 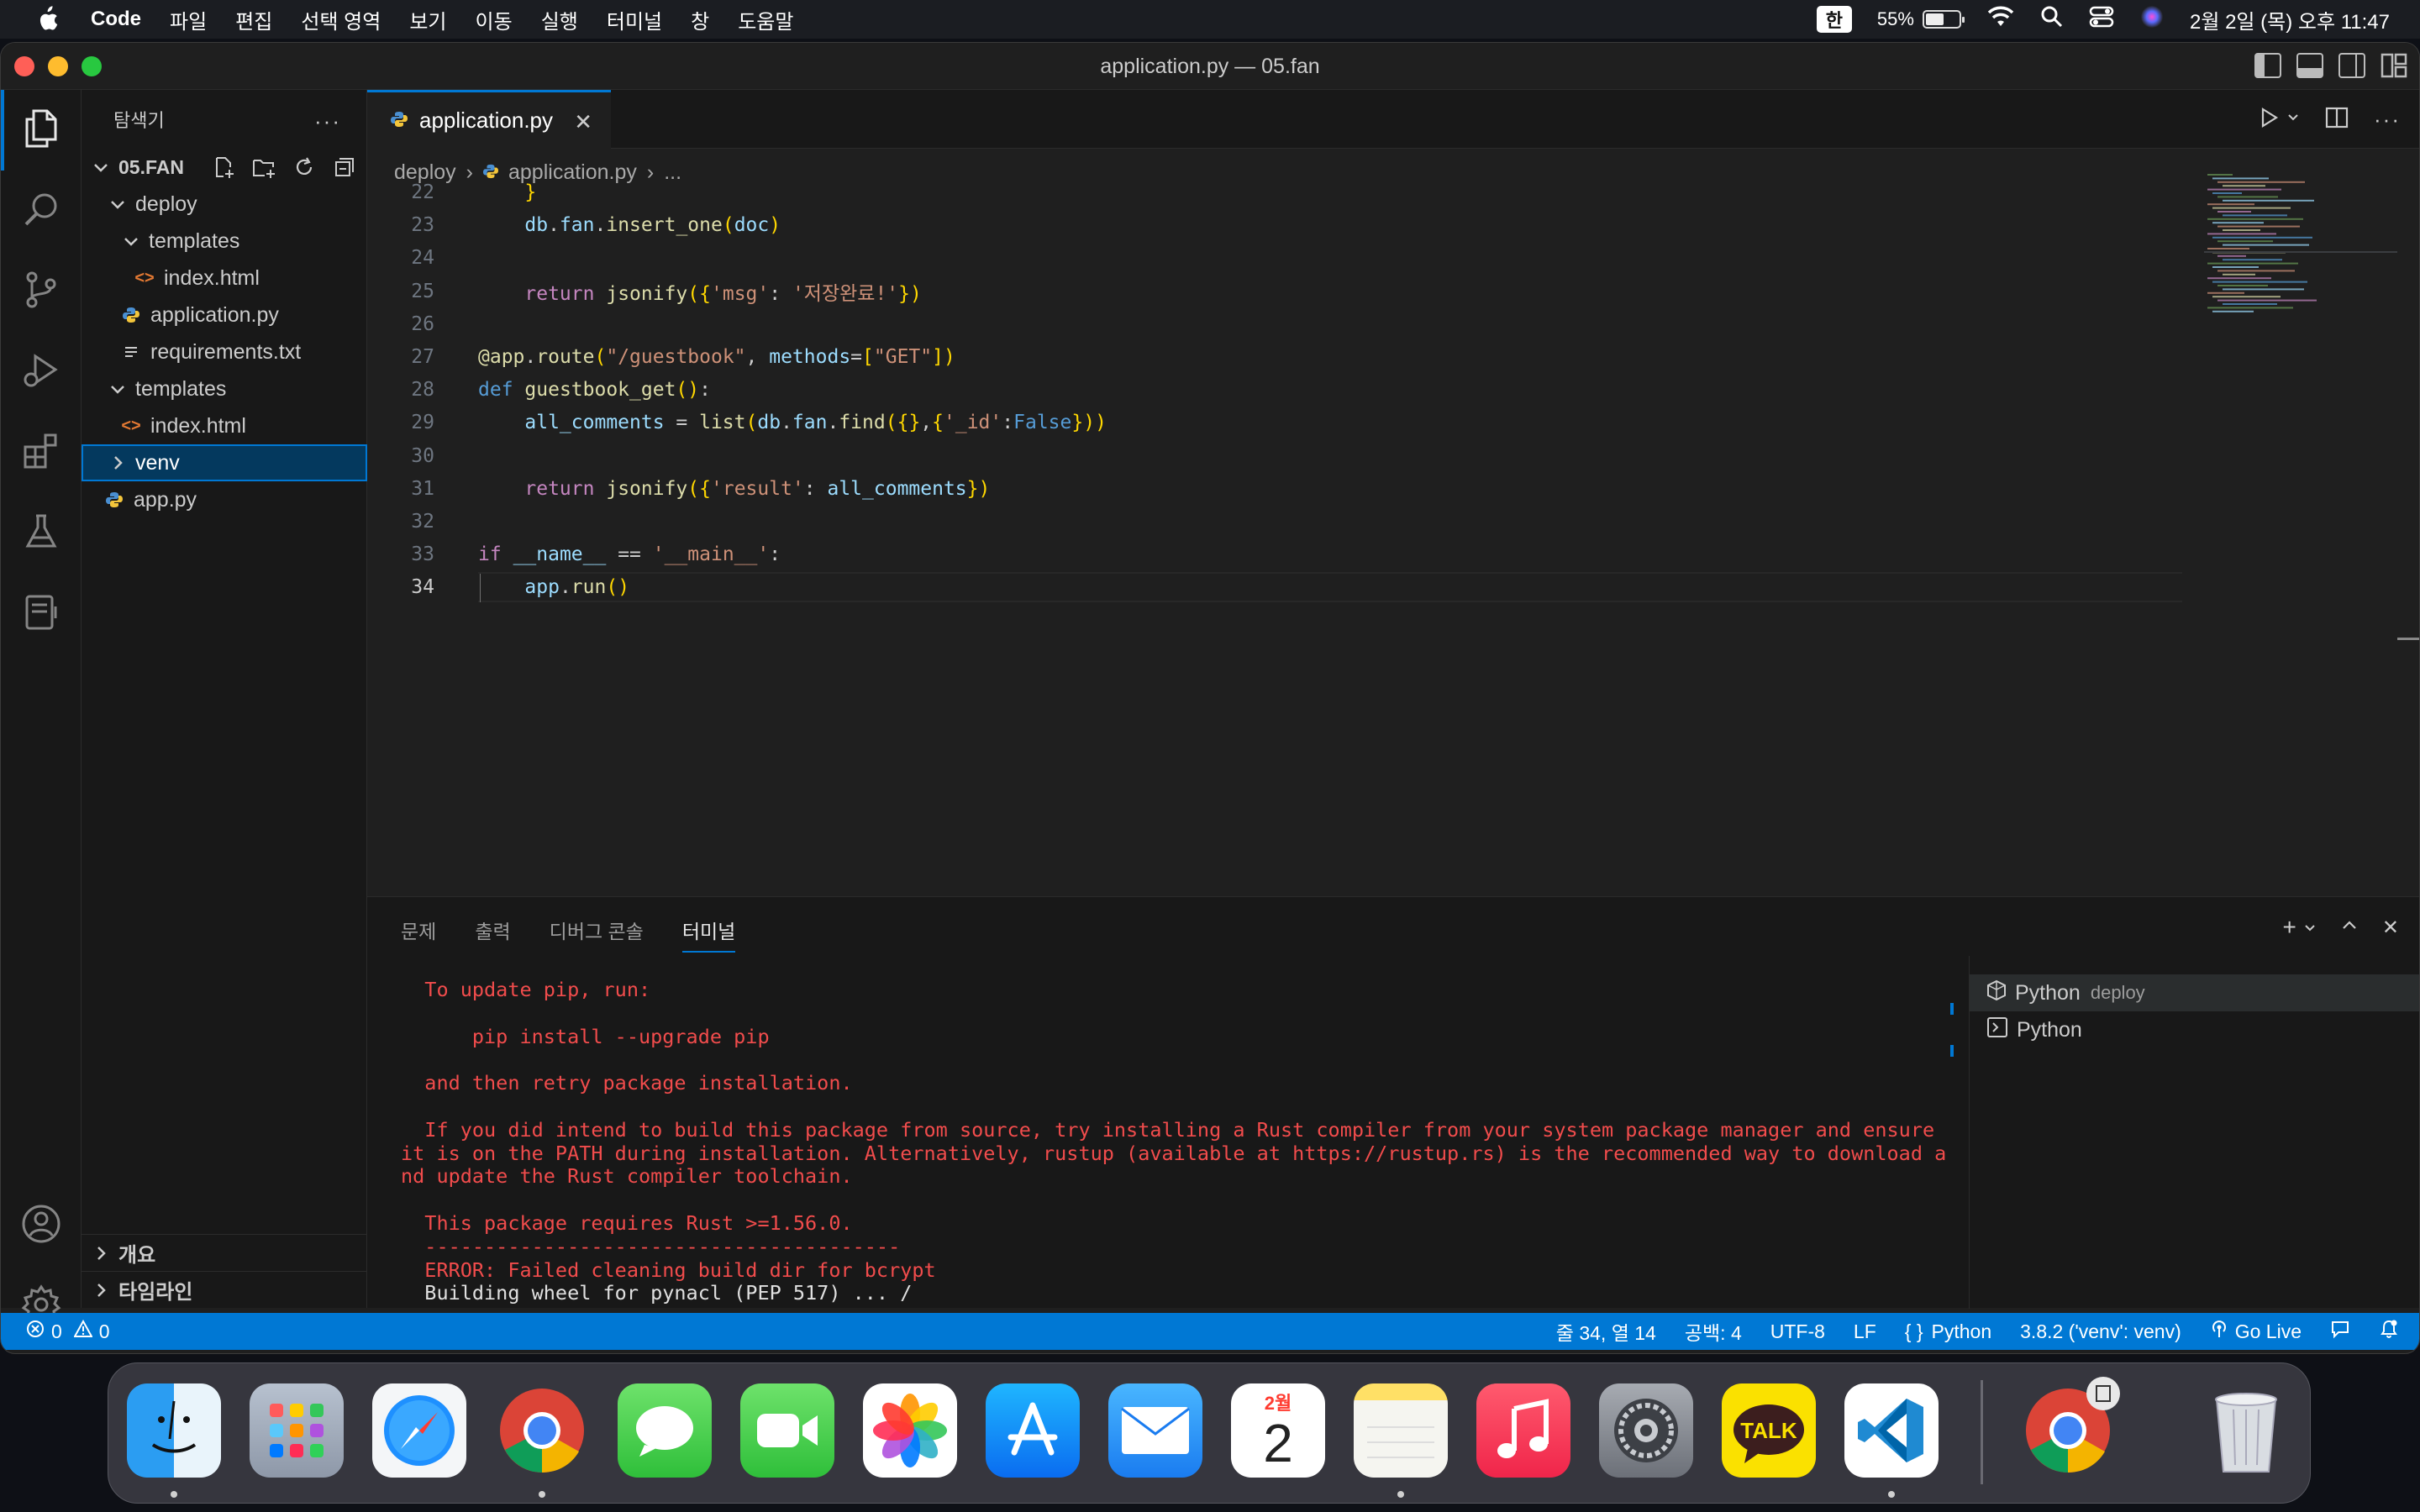 What do you see at coordinates (344, 167) in the screenshot?
I see `collapse-folders-icon` at bounding box center [344, 167].